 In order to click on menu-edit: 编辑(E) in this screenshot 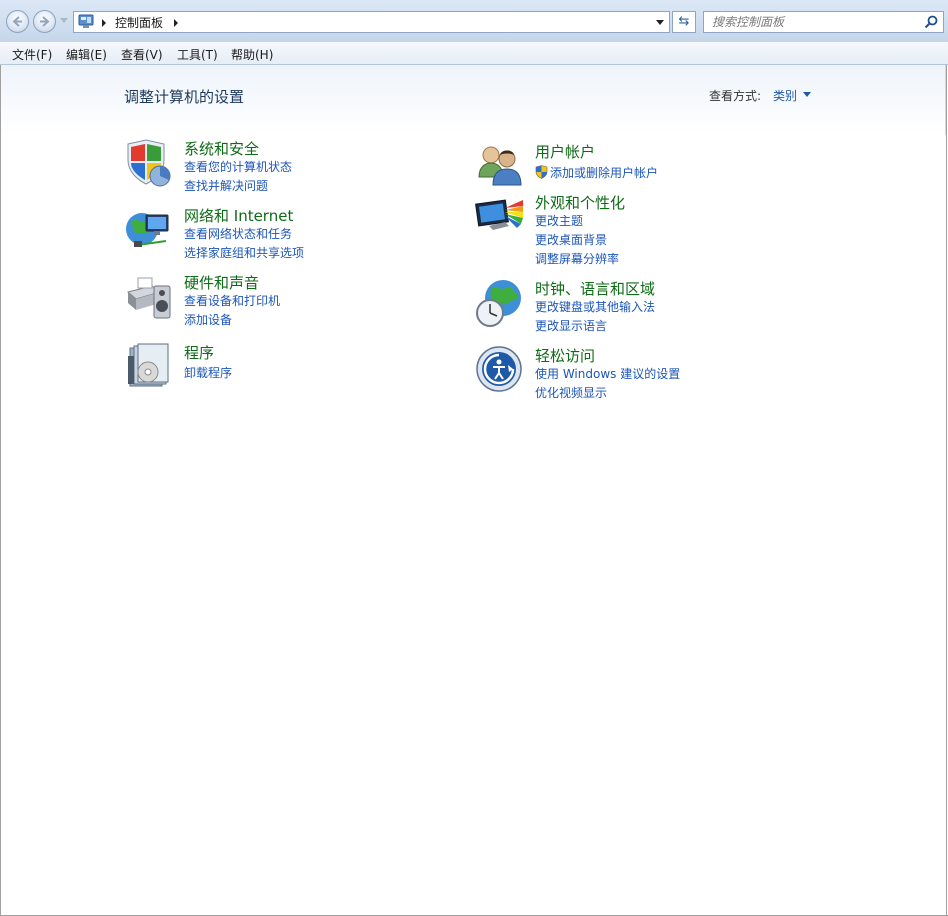, I will do `click(86, 54)`.